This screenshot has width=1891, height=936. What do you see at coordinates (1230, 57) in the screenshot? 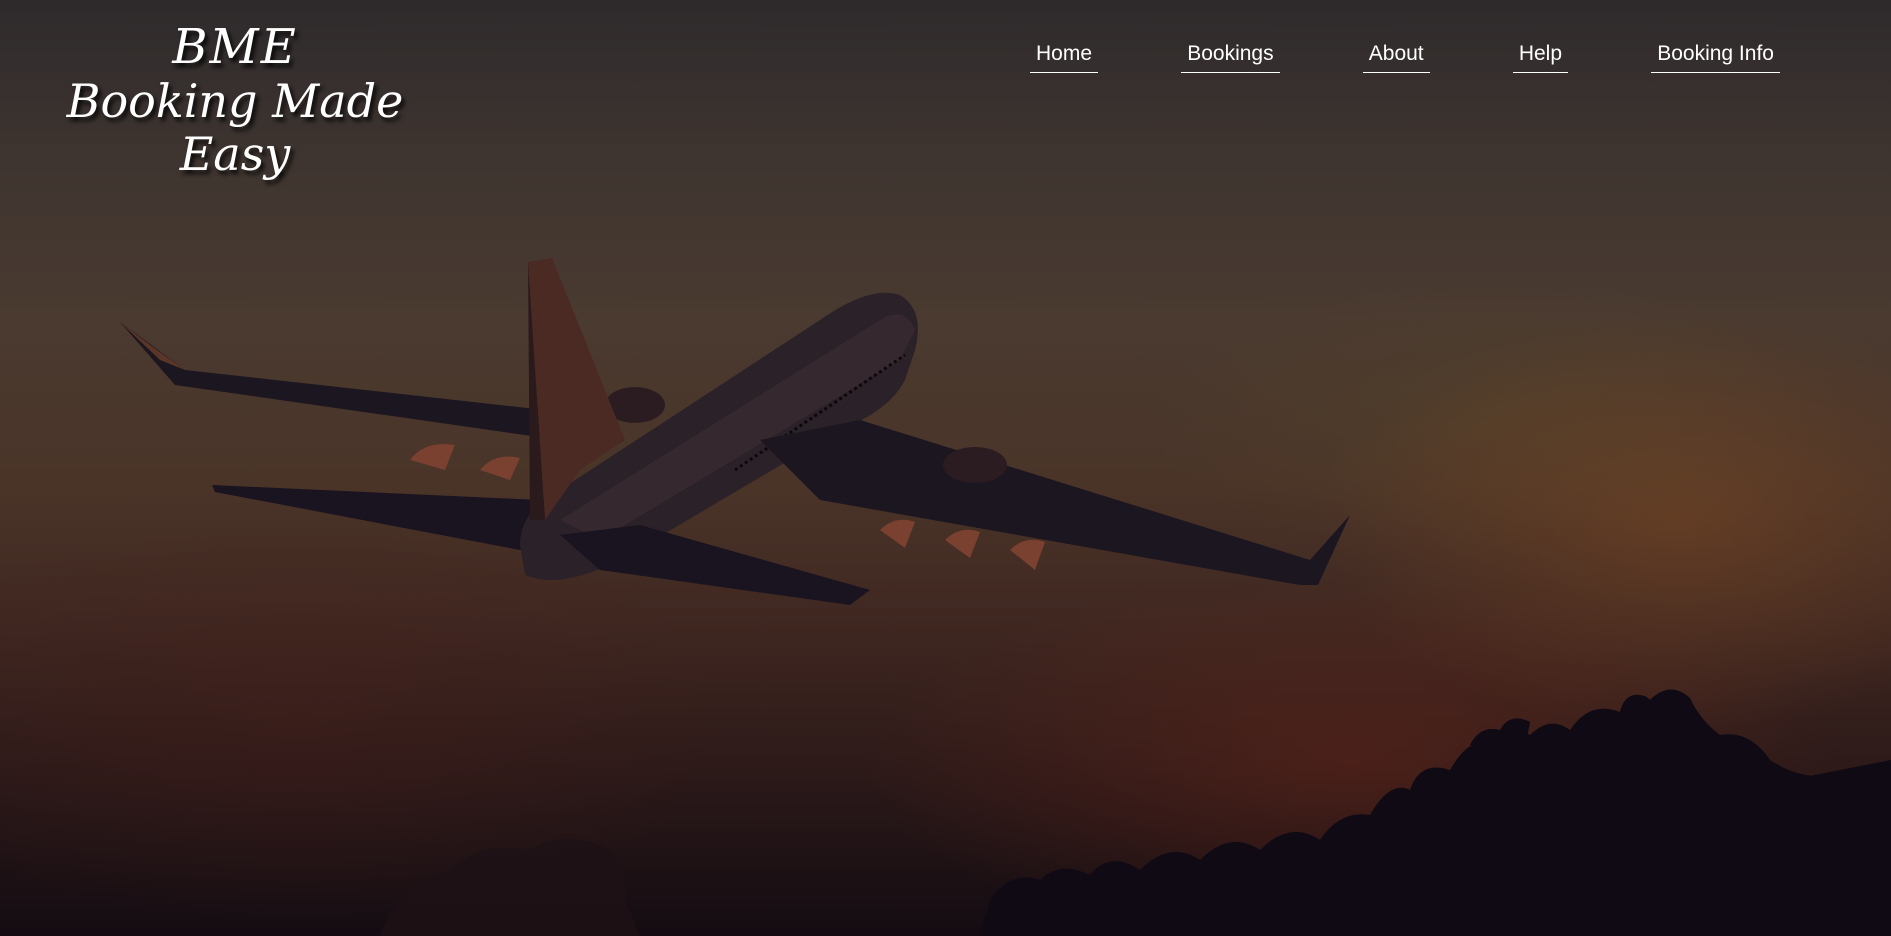
I see `nav-link-bookings: Bookings` at bounding box center [1230, 57].